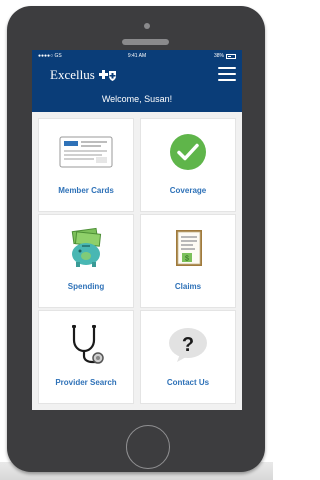 The image size is (320, 480). What do you see at coordinates (147, 26) in the screenshot?
I see `front-camera` at bounding box center [147, 26].